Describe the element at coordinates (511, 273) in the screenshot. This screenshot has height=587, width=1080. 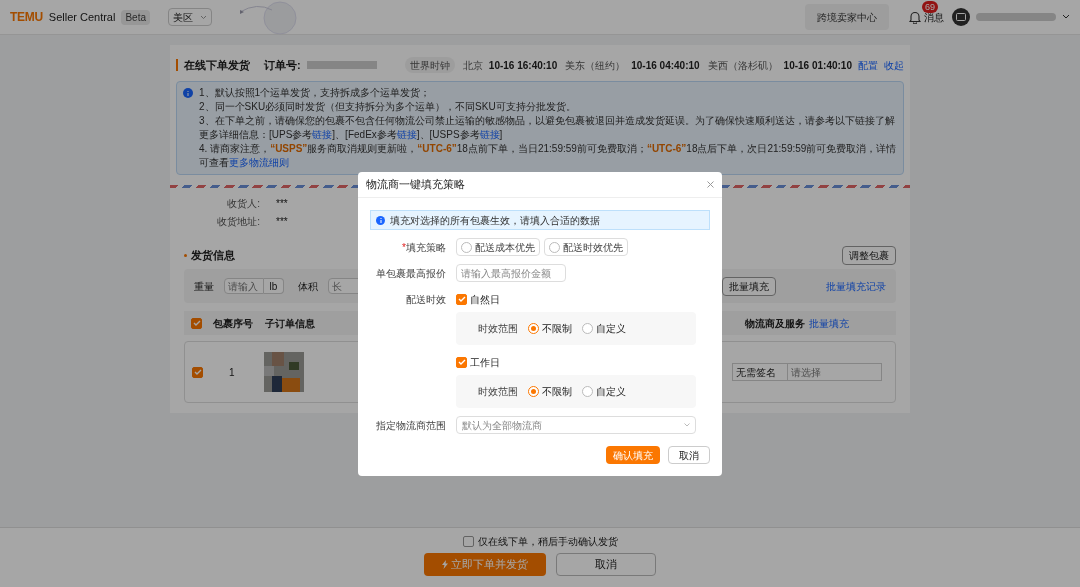
I see `price-field: 请输入最高报价金额` at that location.